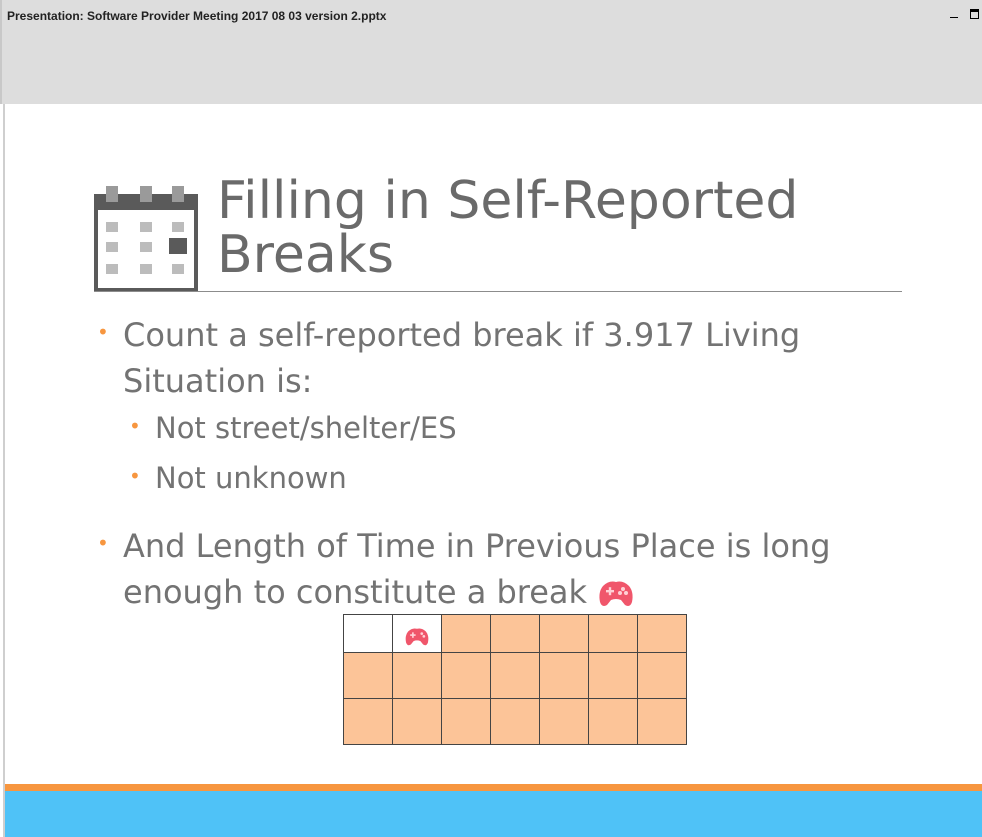 The width and height of the screenshot is (982, 837). I want to click on slide-title: Filling in Self-Reported Breaks, so click(567, 228).